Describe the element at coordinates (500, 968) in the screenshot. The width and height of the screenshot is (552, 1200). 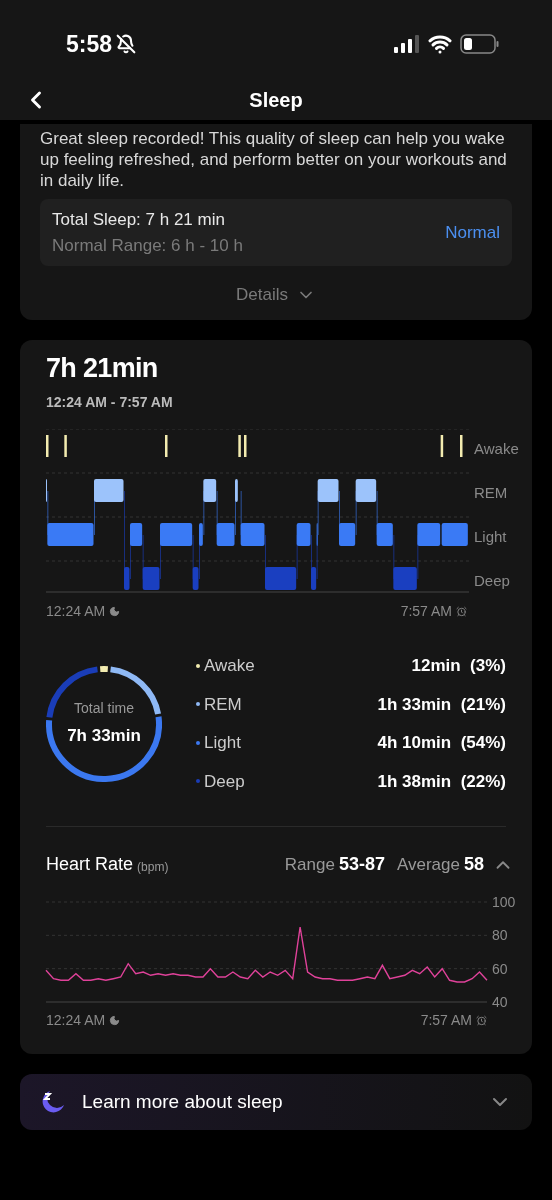
I see `axis-label: 60` at that location.